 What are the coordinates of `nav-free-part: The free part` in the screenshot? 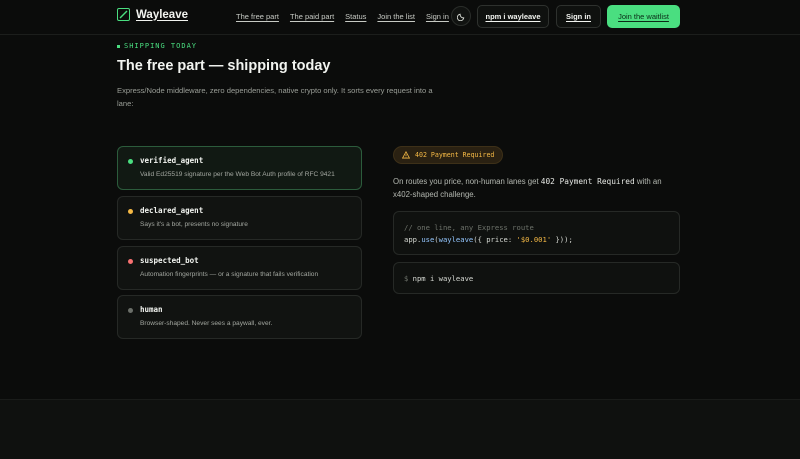 It's located at (257, 16).